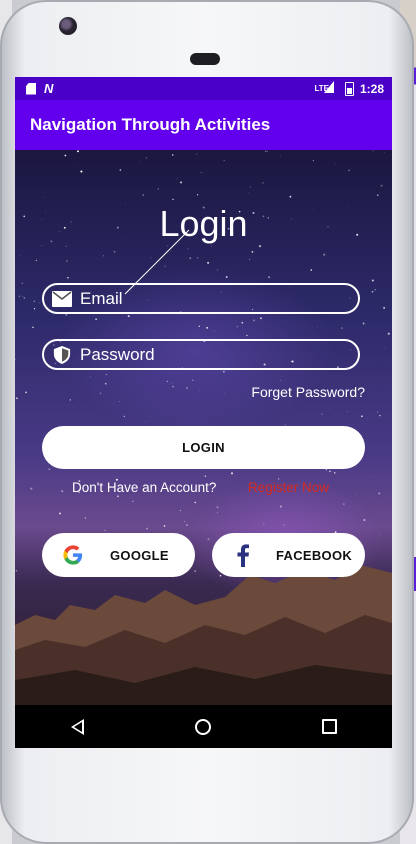 This screenshot has width=416, height=844. I want to click on register-now-link: Register Now, so click(288, 487).